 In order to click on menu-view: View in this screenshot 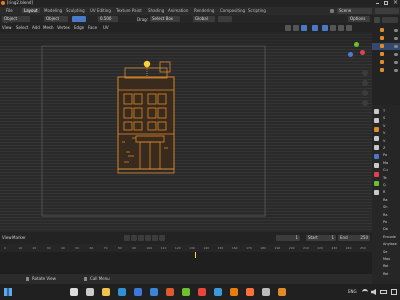, I will do `click(7, 28)`.